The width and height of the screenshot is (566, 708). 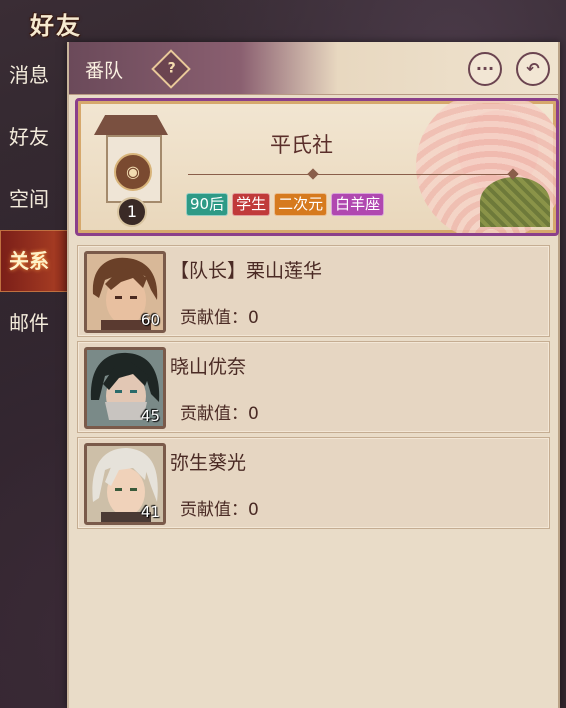 I want to click on team-tag: 白羊座, so click(x=358, y=204).